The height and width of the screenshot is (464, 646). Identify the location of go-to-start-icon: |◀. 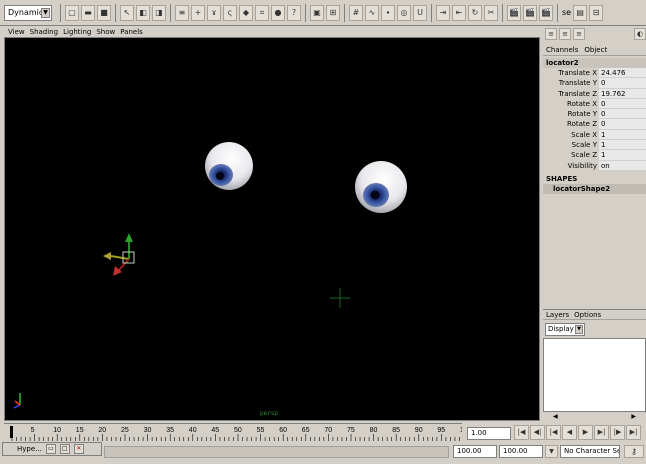
(521, 432).